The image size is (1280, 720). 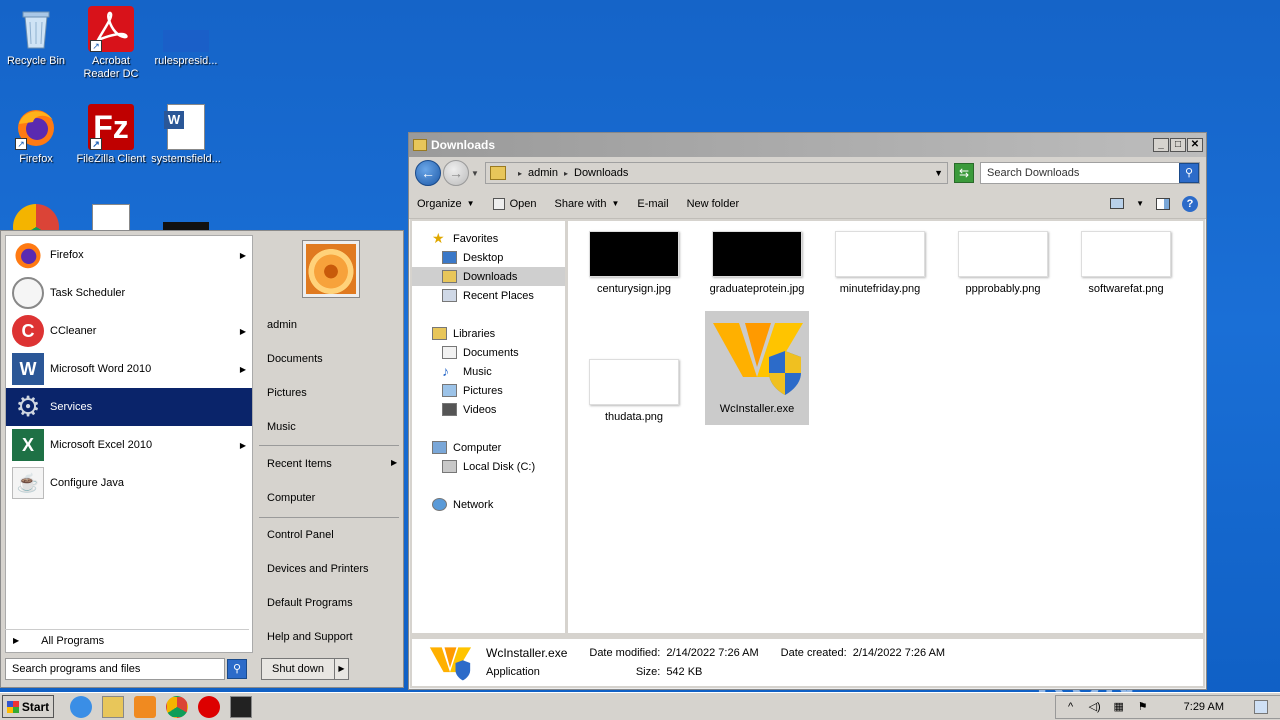 What do you see at coordinates (209, 706) in the screenshot?
I see `opera-icon` at bounding box center [209, 706].